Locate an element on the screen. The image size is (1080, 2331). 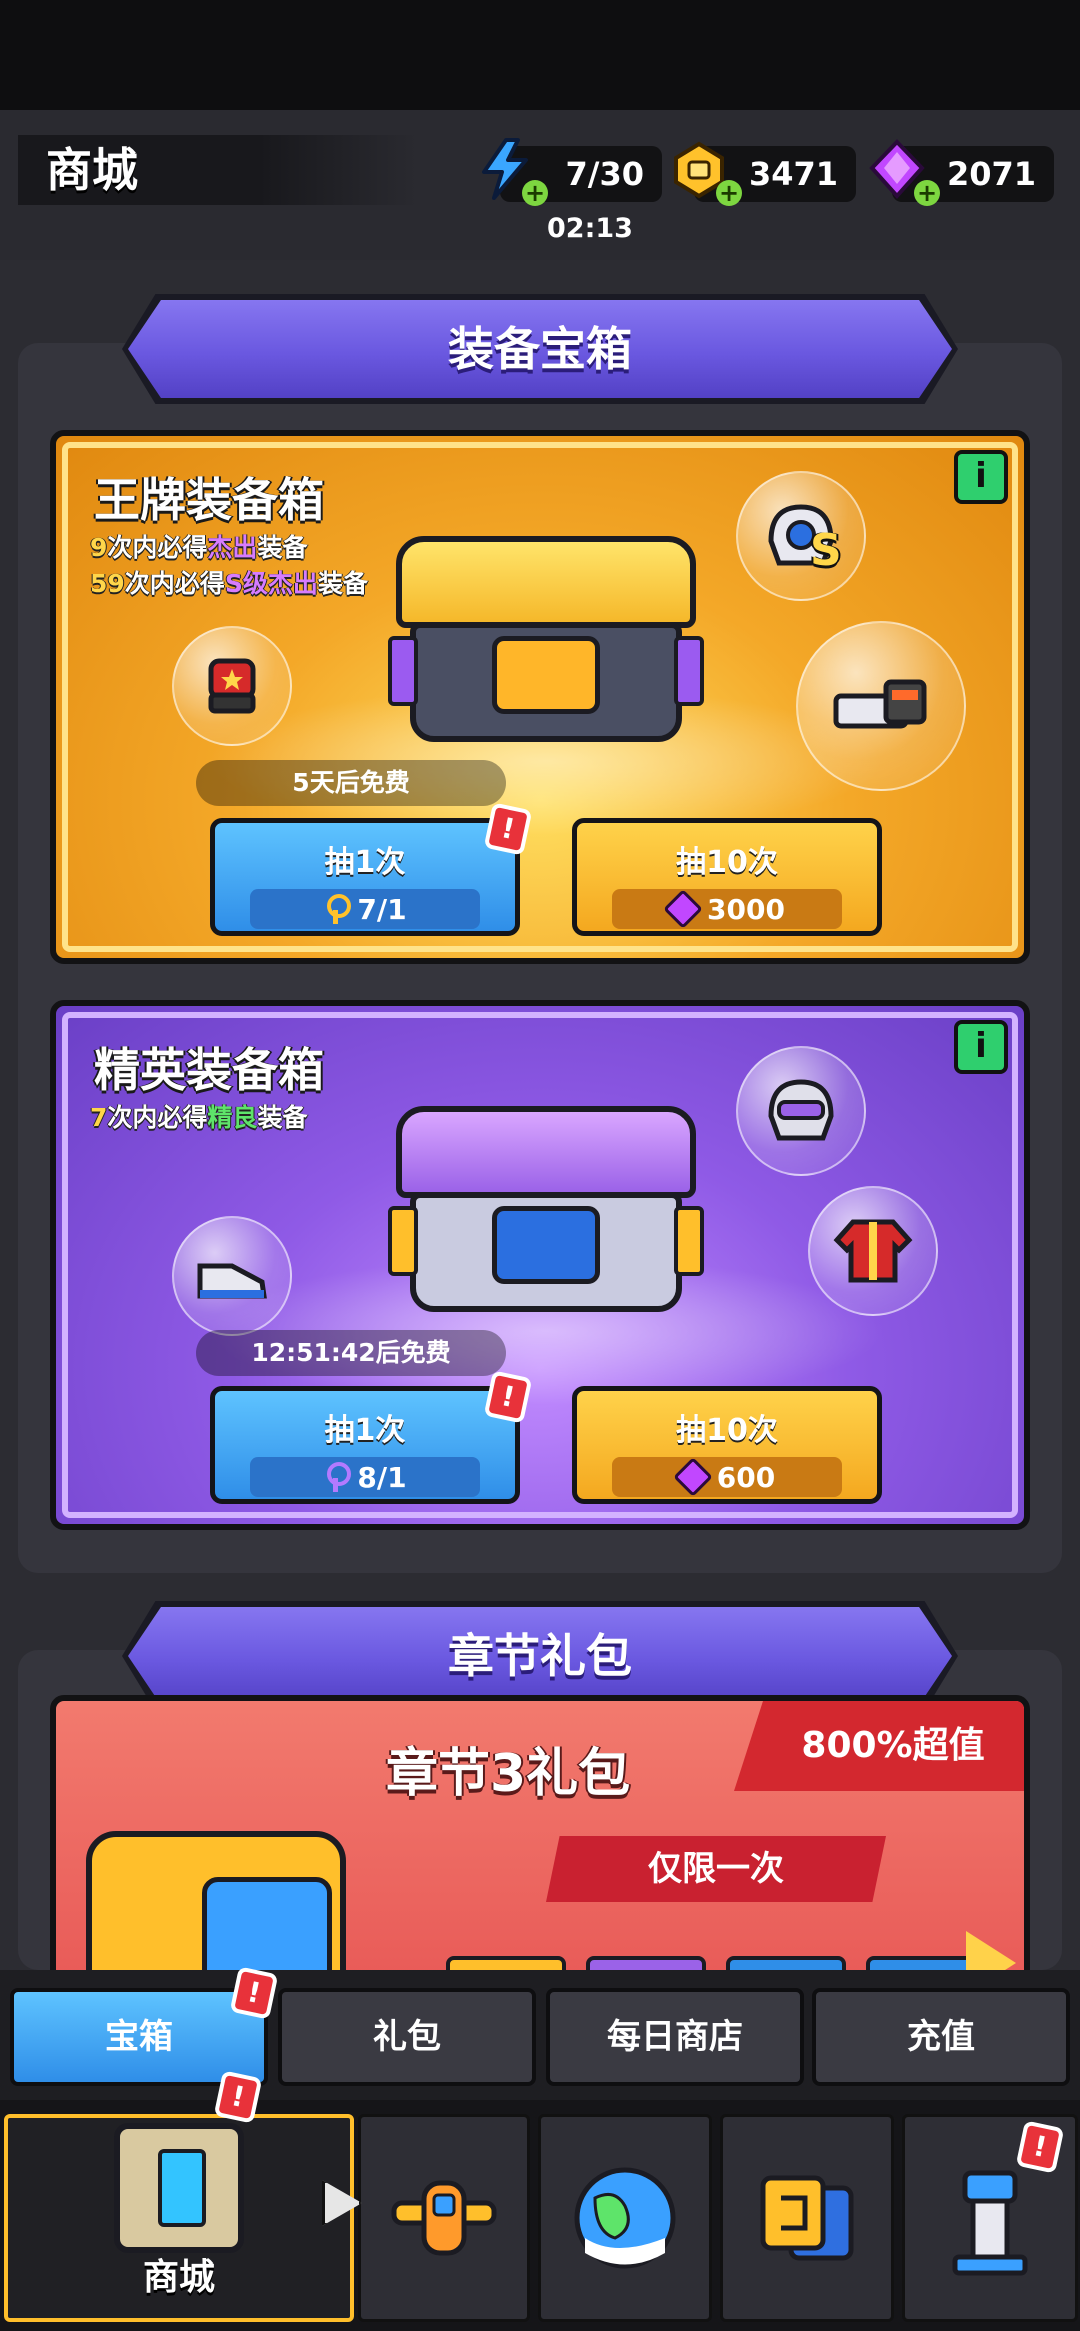
airplane-icon is located at coordinates (444, 2218).